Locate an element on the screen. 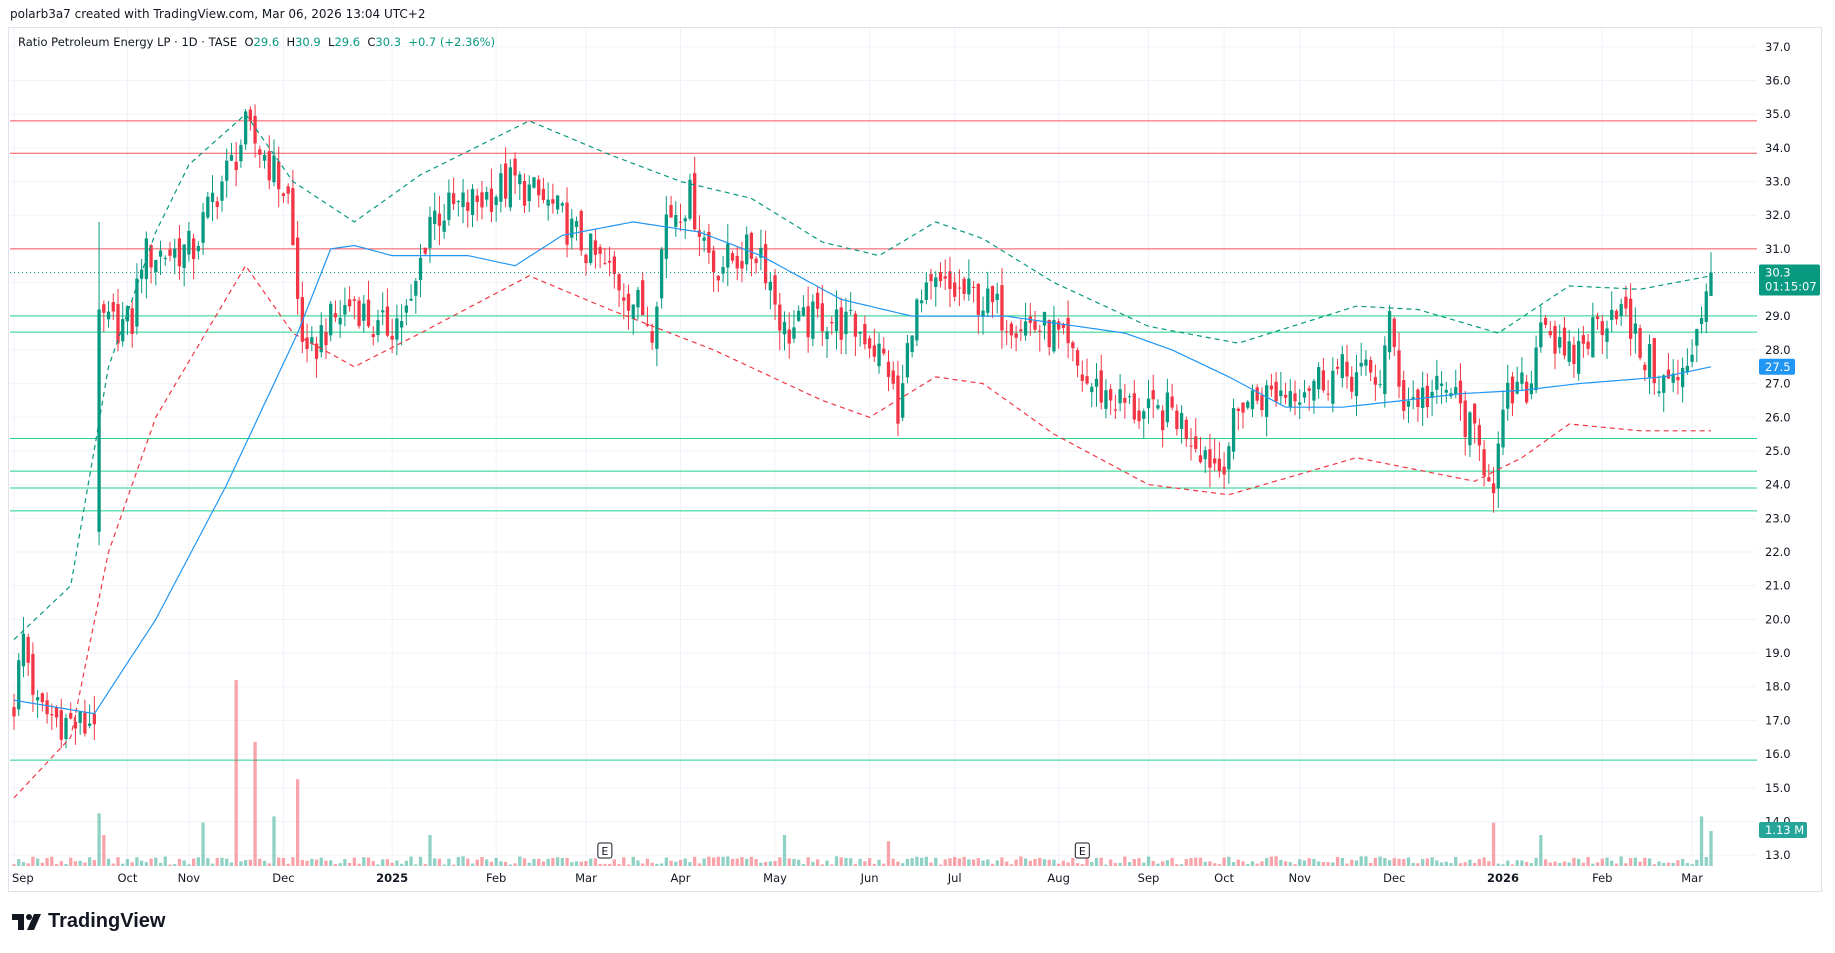  y-tick-label: 29.0 is located at coordinates (1778, 316).